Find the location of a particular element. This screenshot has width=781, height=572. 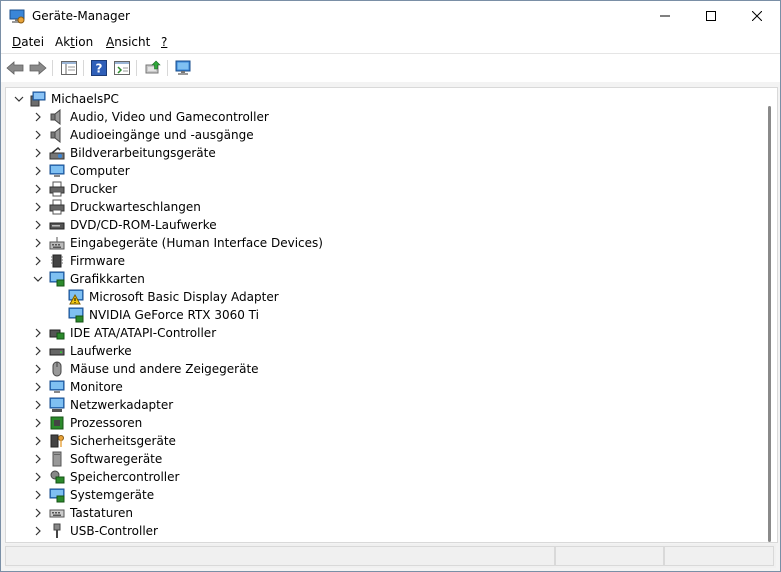

properties-button is located at coordinates (122, 68).